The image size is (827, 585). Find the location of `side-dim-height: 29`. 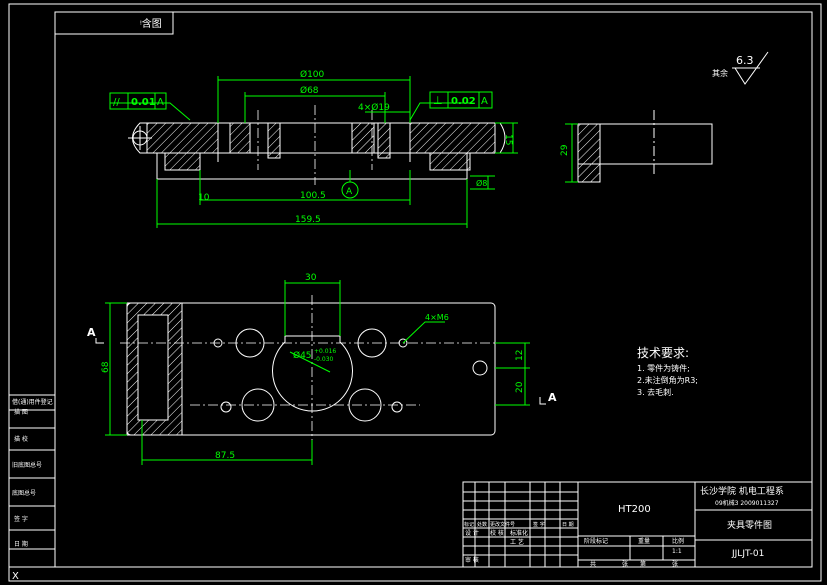

side-dim-height: 29 is located at coordinates (565, 150).